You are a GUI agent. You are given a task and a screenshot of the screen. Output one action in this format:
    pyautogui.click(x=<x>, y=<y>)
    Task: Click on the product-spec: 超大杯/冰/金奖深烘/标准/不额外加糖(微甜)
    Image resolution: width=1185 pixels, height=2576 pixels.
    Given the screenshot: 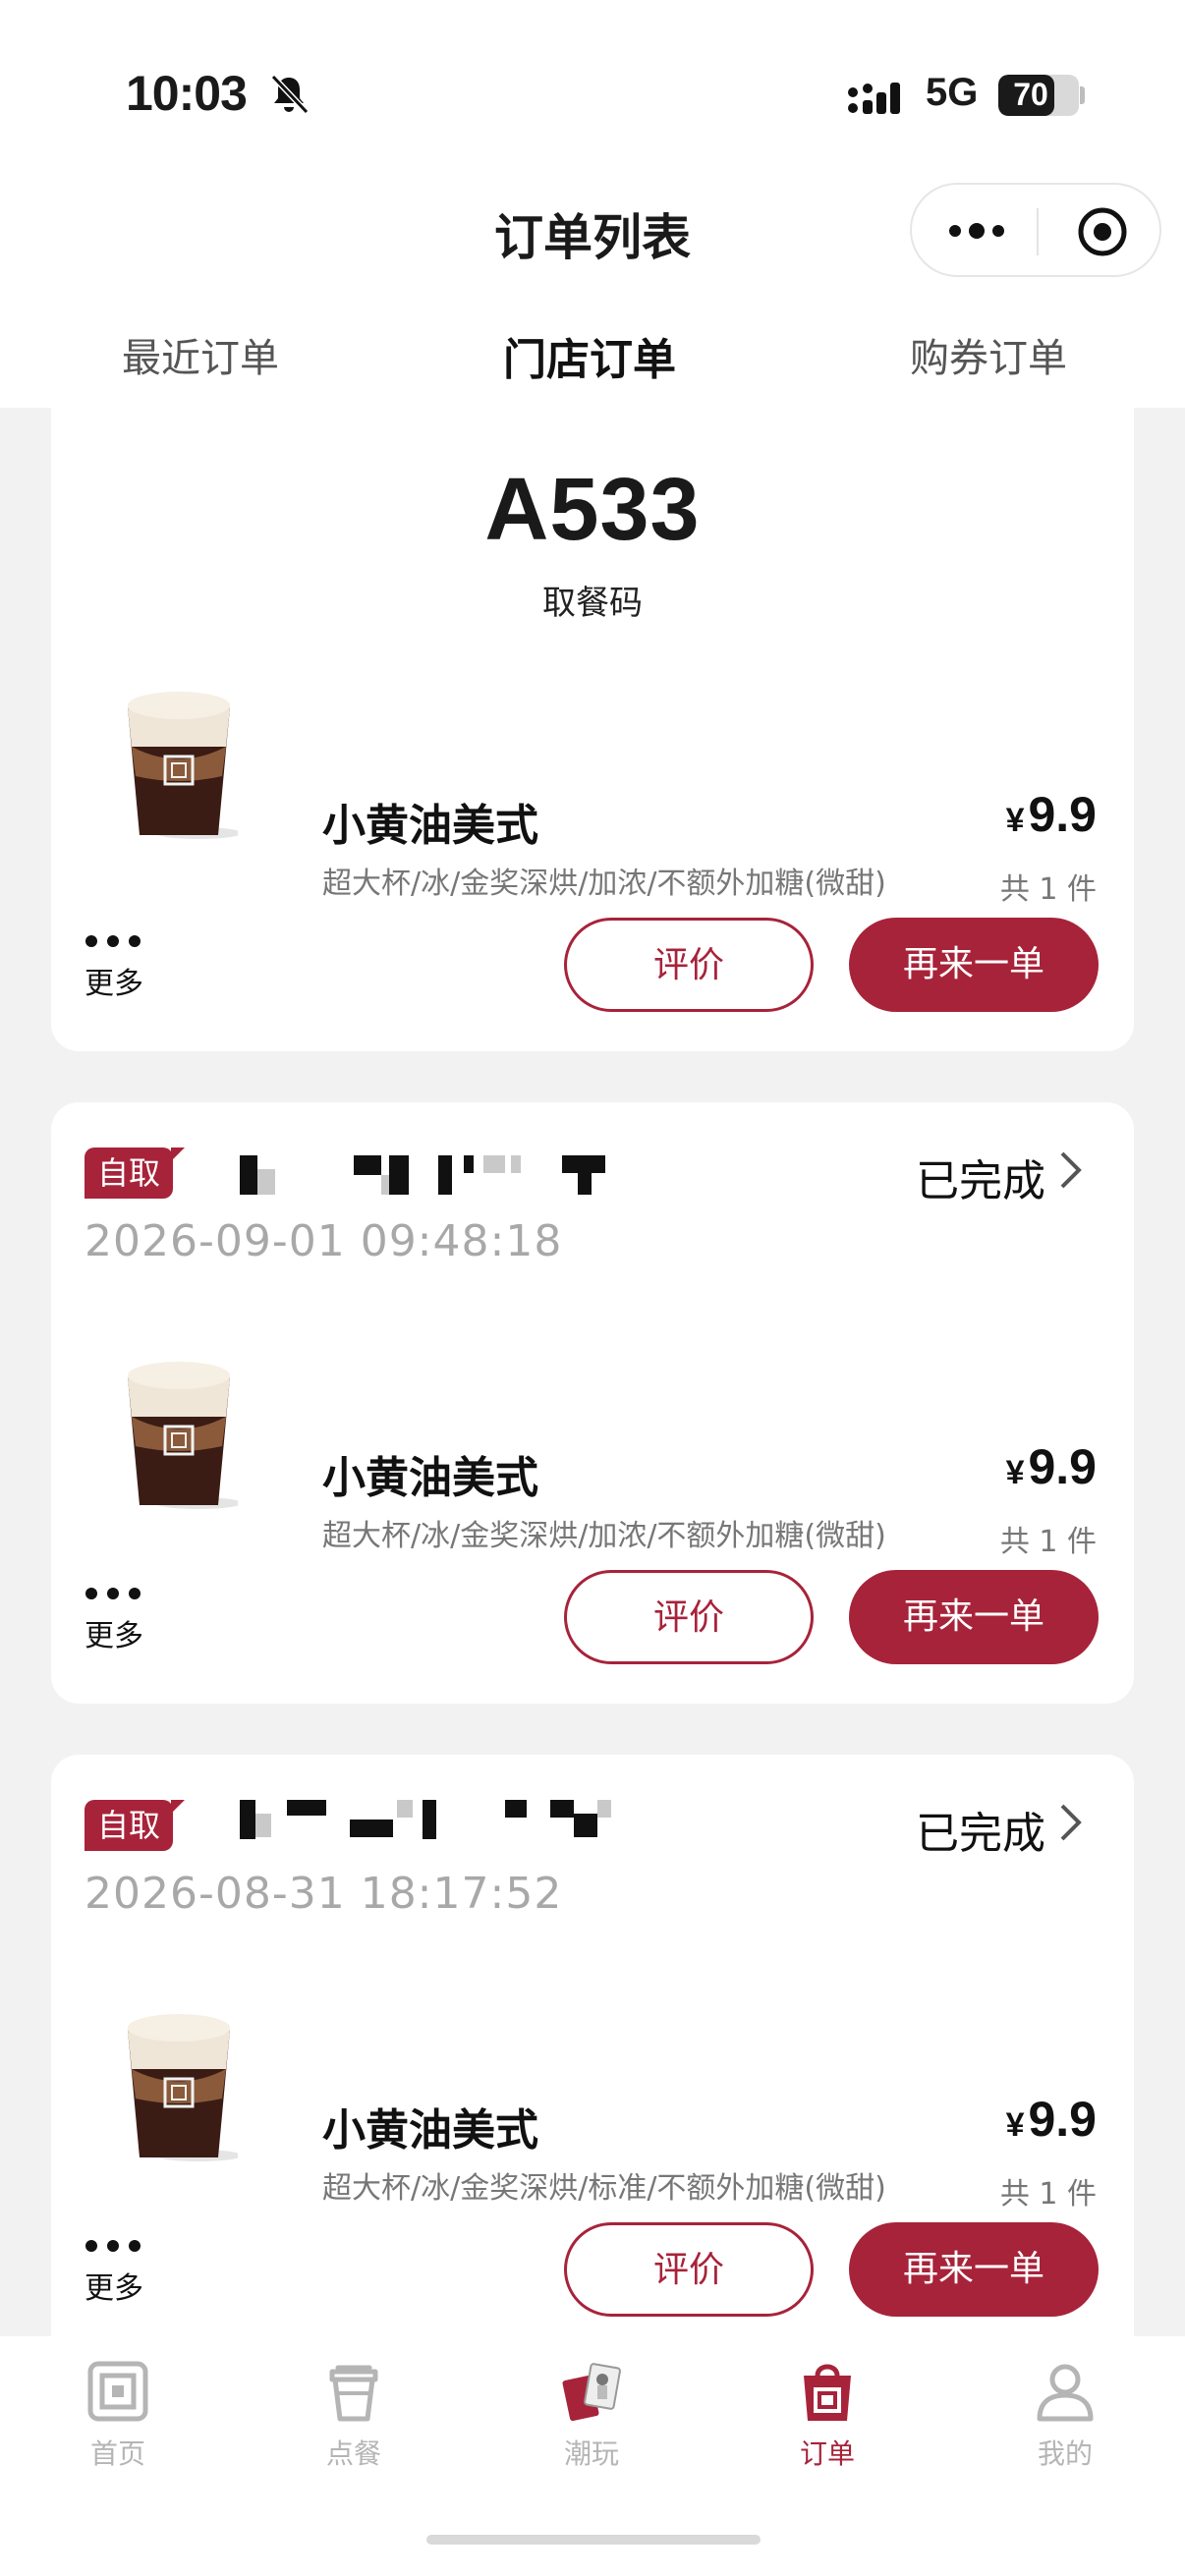 What is the action you would take?
    pyautogui.click(x=604, y=2188)
    